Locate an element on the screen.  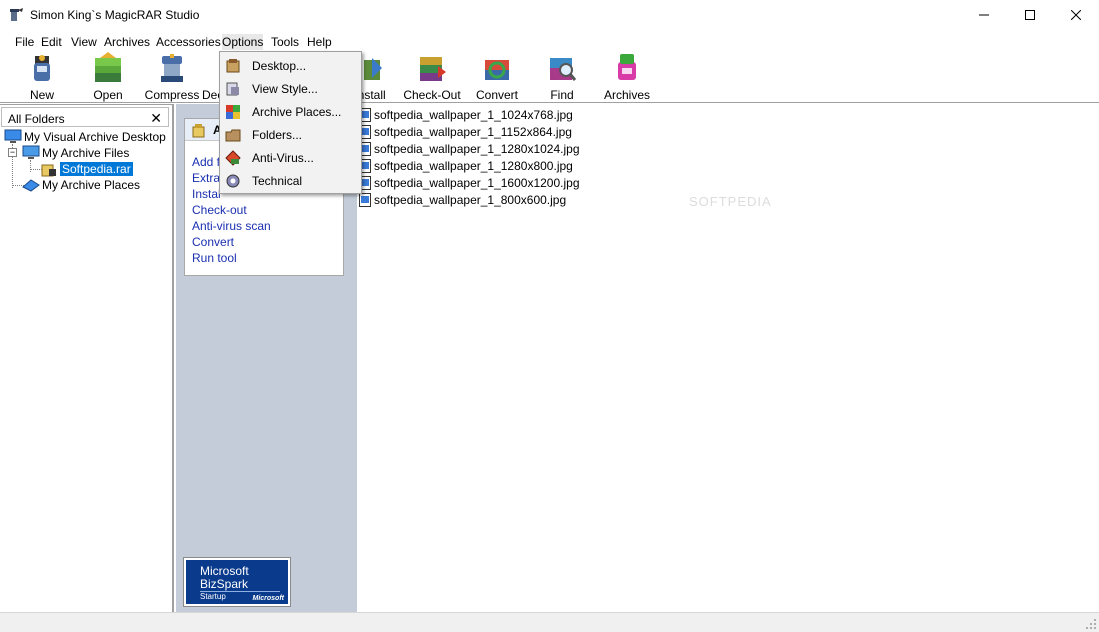
find-icon is located at coordinates (563, 69).